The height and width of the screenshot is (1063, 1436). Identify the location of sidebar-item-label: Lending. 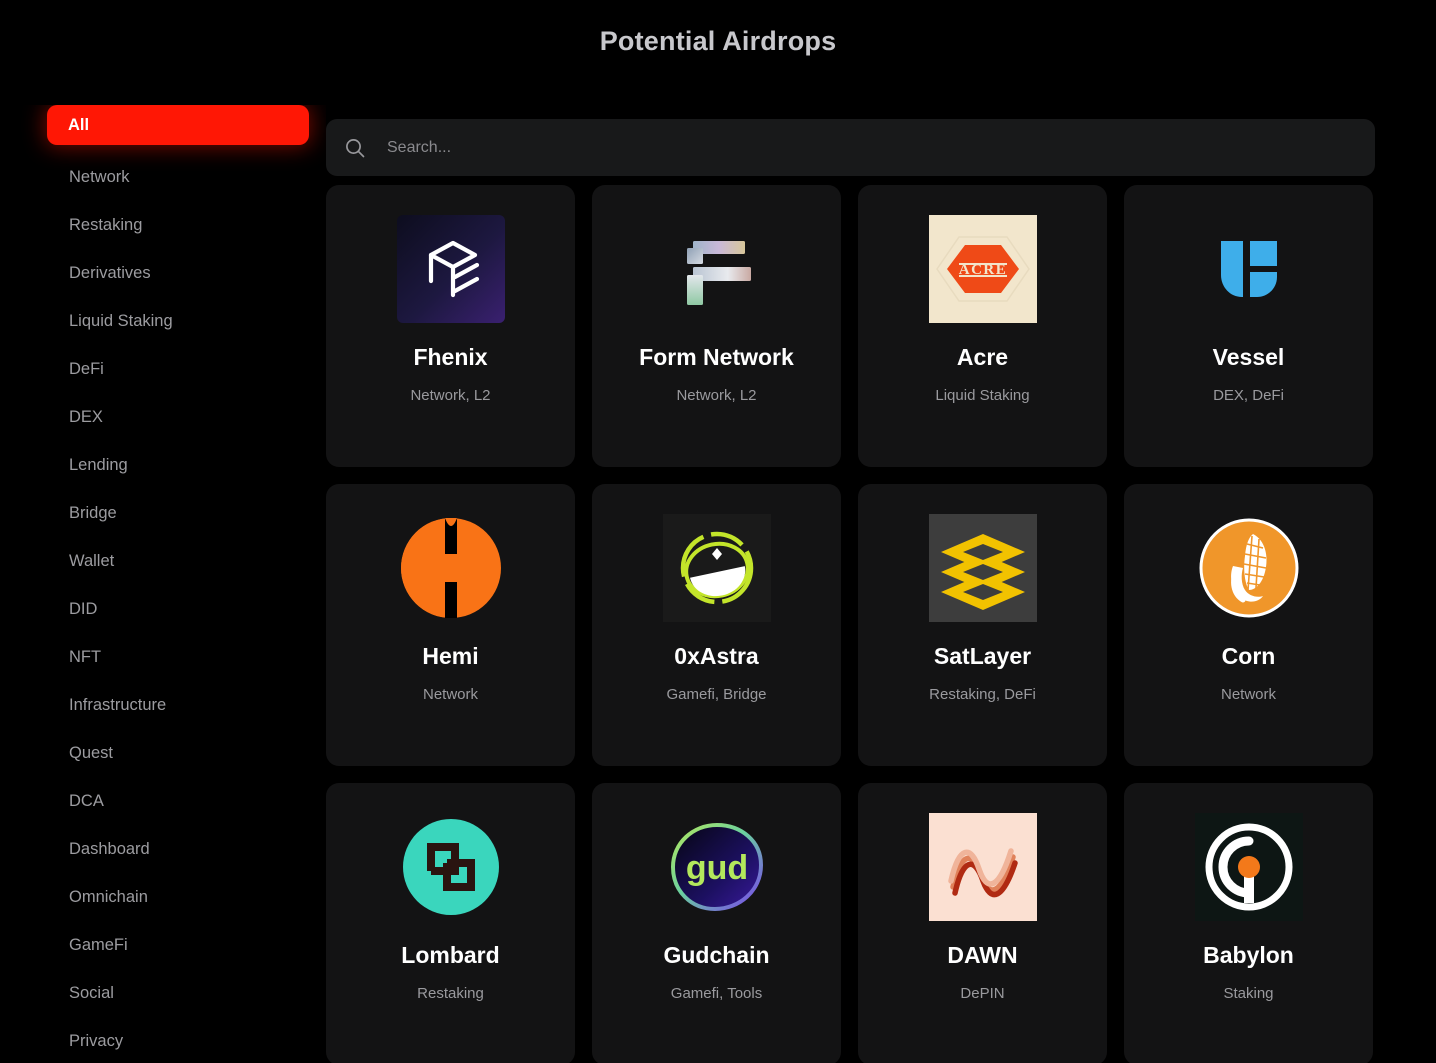
(98, 464).